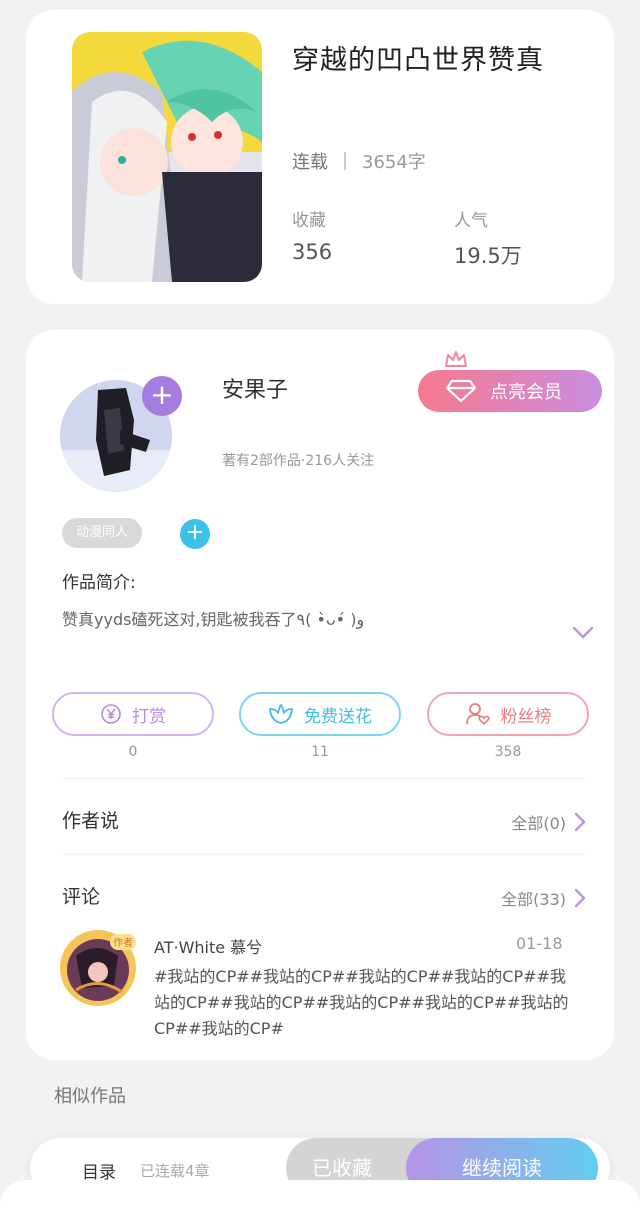  What do you see at coordinates (508, 752) in the screenshot?
I see `fans-count: 358` at bounding box center [508, 752].